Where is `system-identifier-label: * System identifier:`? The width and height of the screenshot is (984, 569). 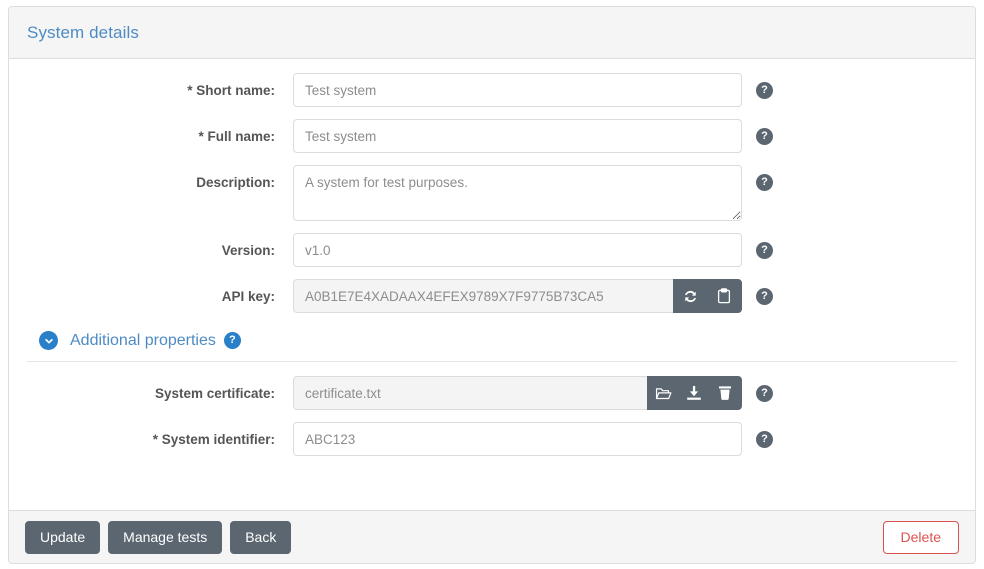
system-identifier-label: * System identifier: is located at coordinates (213, 439).